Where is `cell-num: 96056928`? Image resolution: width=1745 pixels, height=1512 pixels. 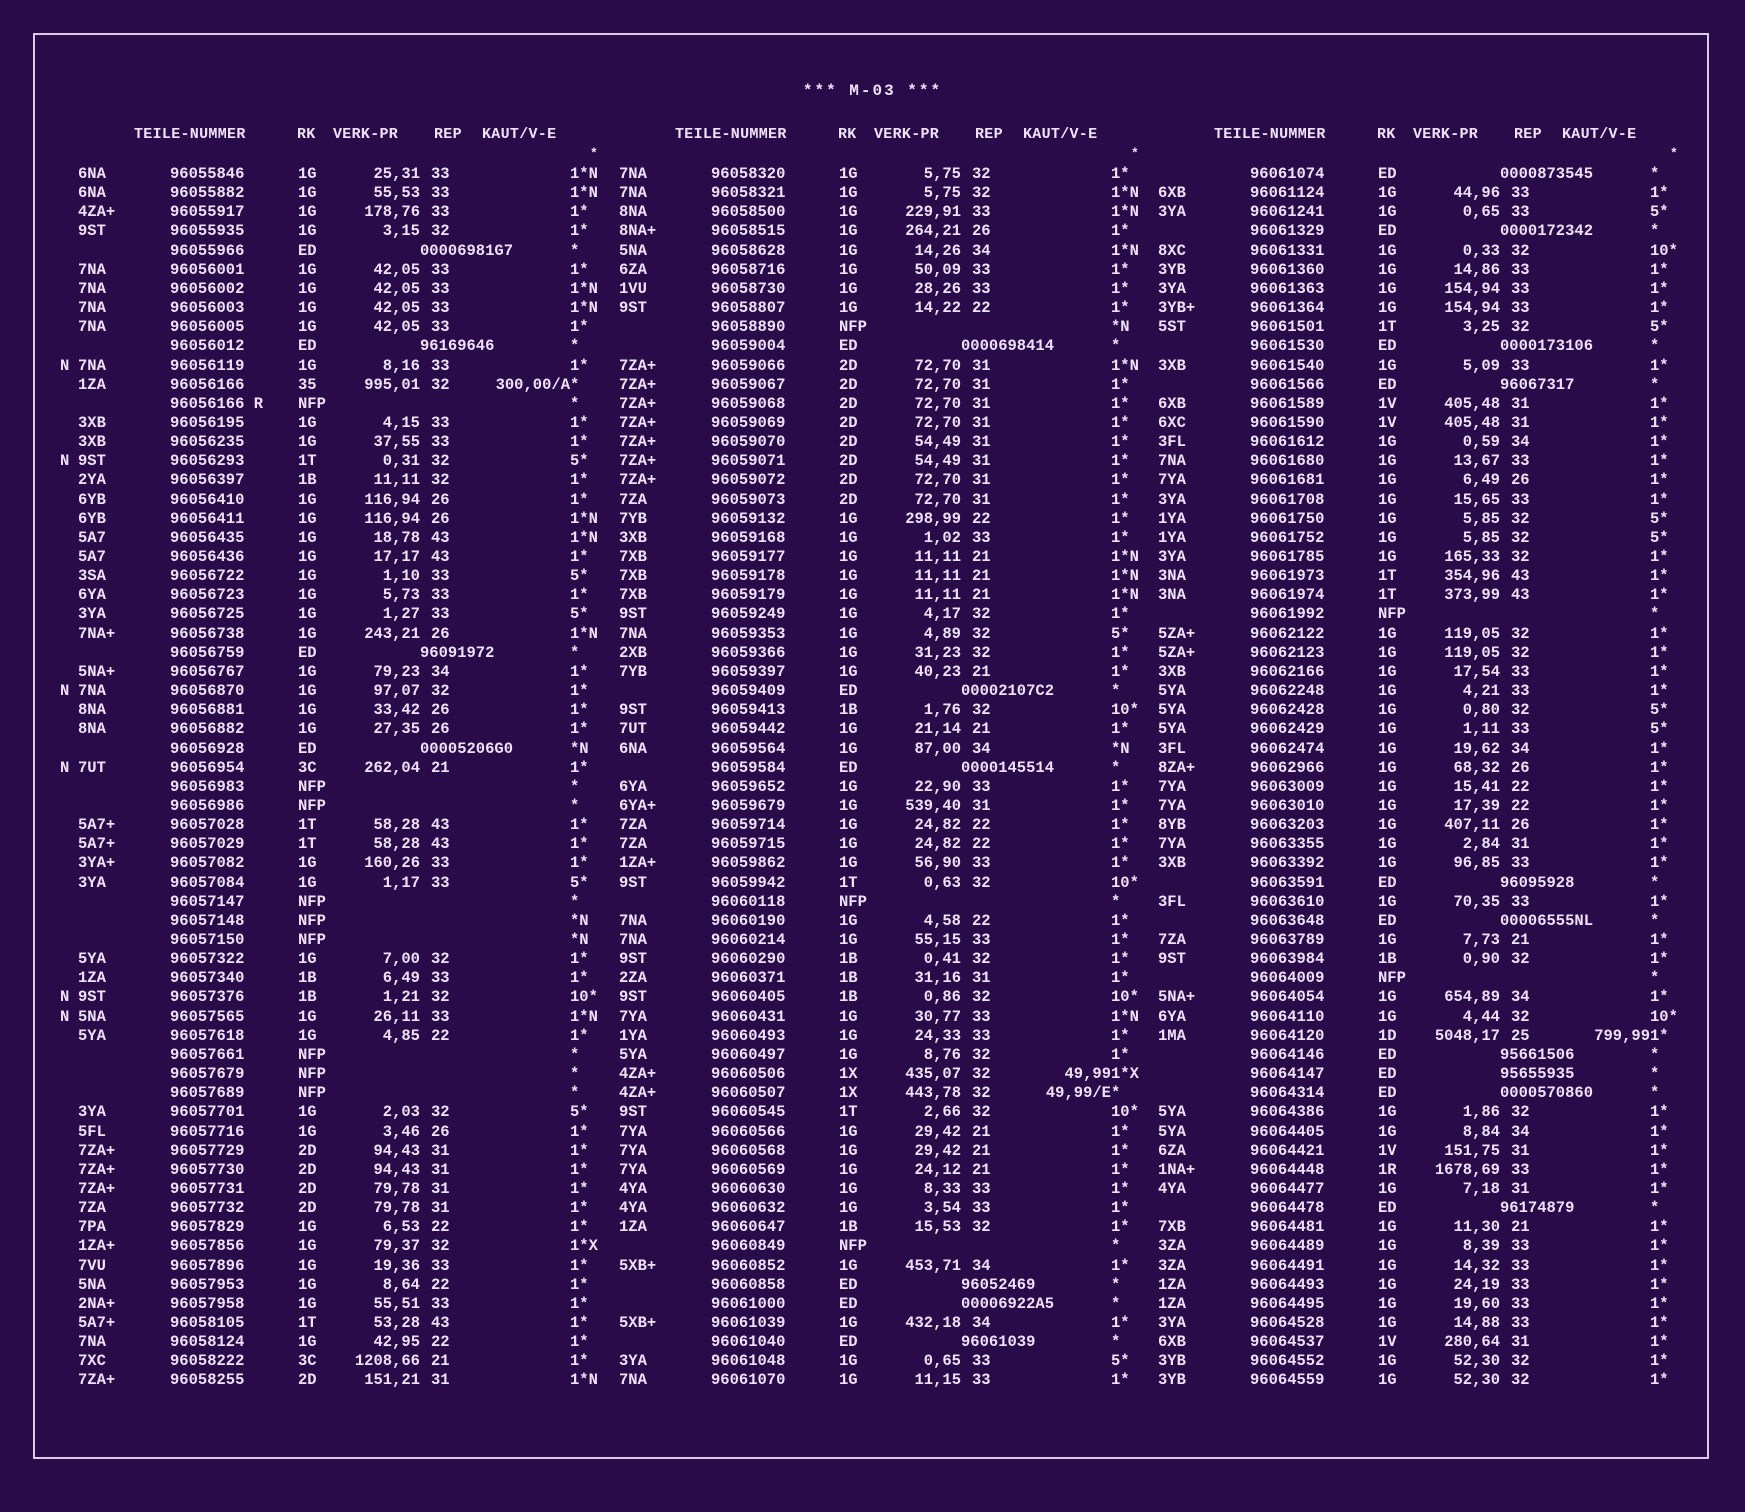
cell-num: 96056928 is located at coordinates (207, 748).